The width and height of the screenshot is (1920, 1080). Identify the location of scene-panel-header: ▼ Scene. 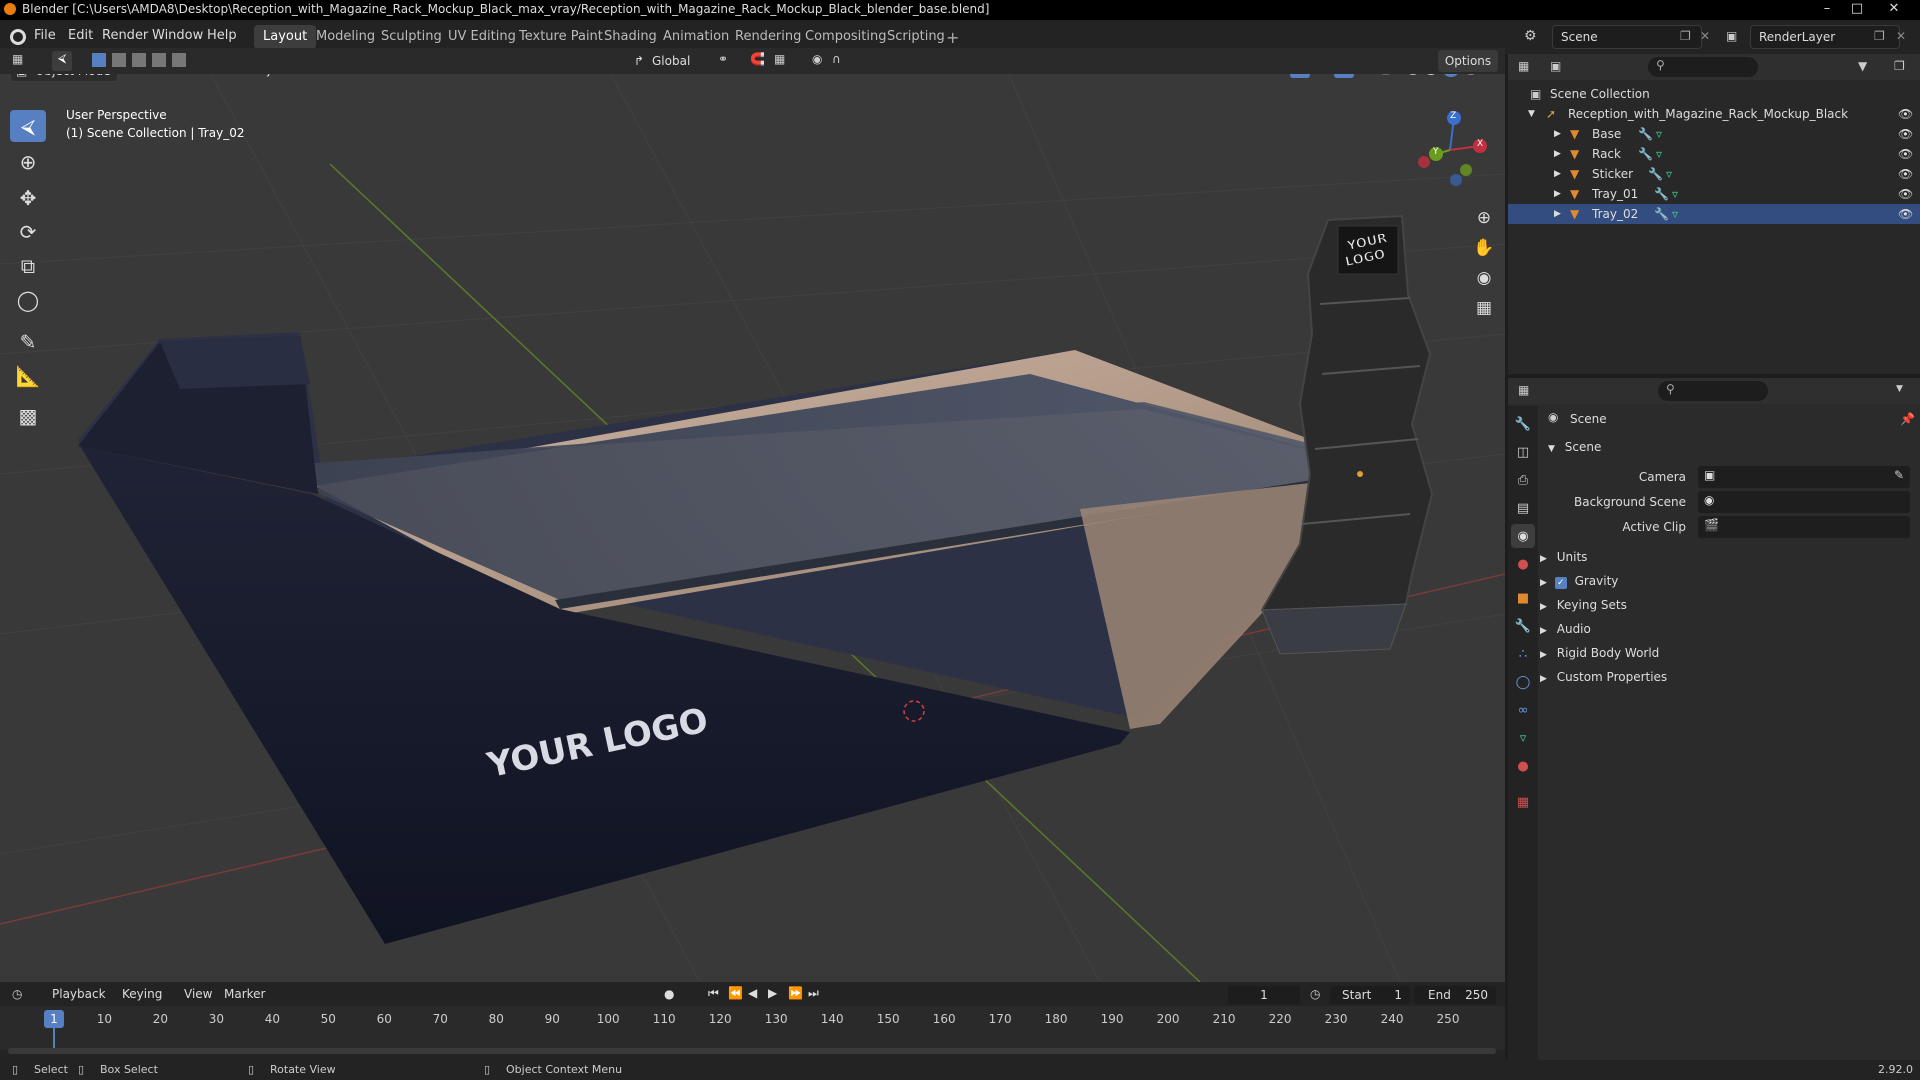
(1574, 447).